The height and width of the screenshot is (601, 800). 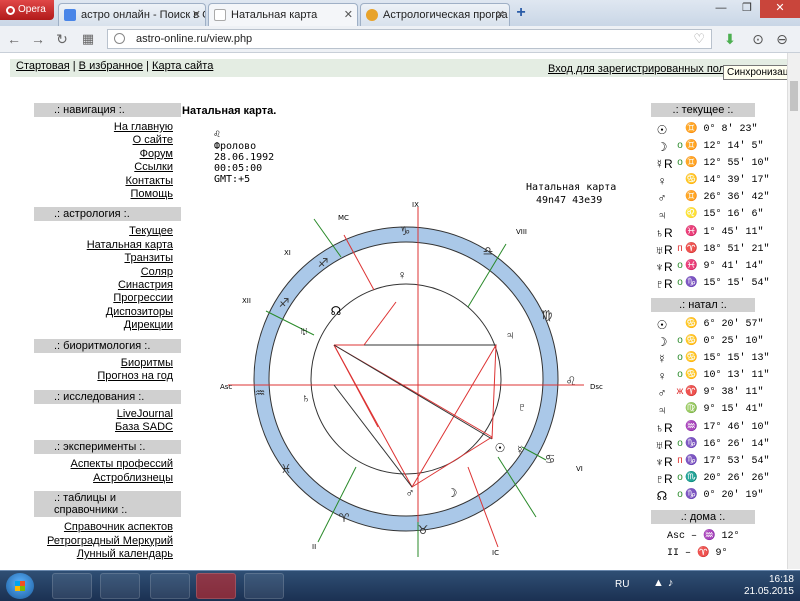 I want to click on sidebar-link-label: Лунный календарь, so click(x=124, y=553).